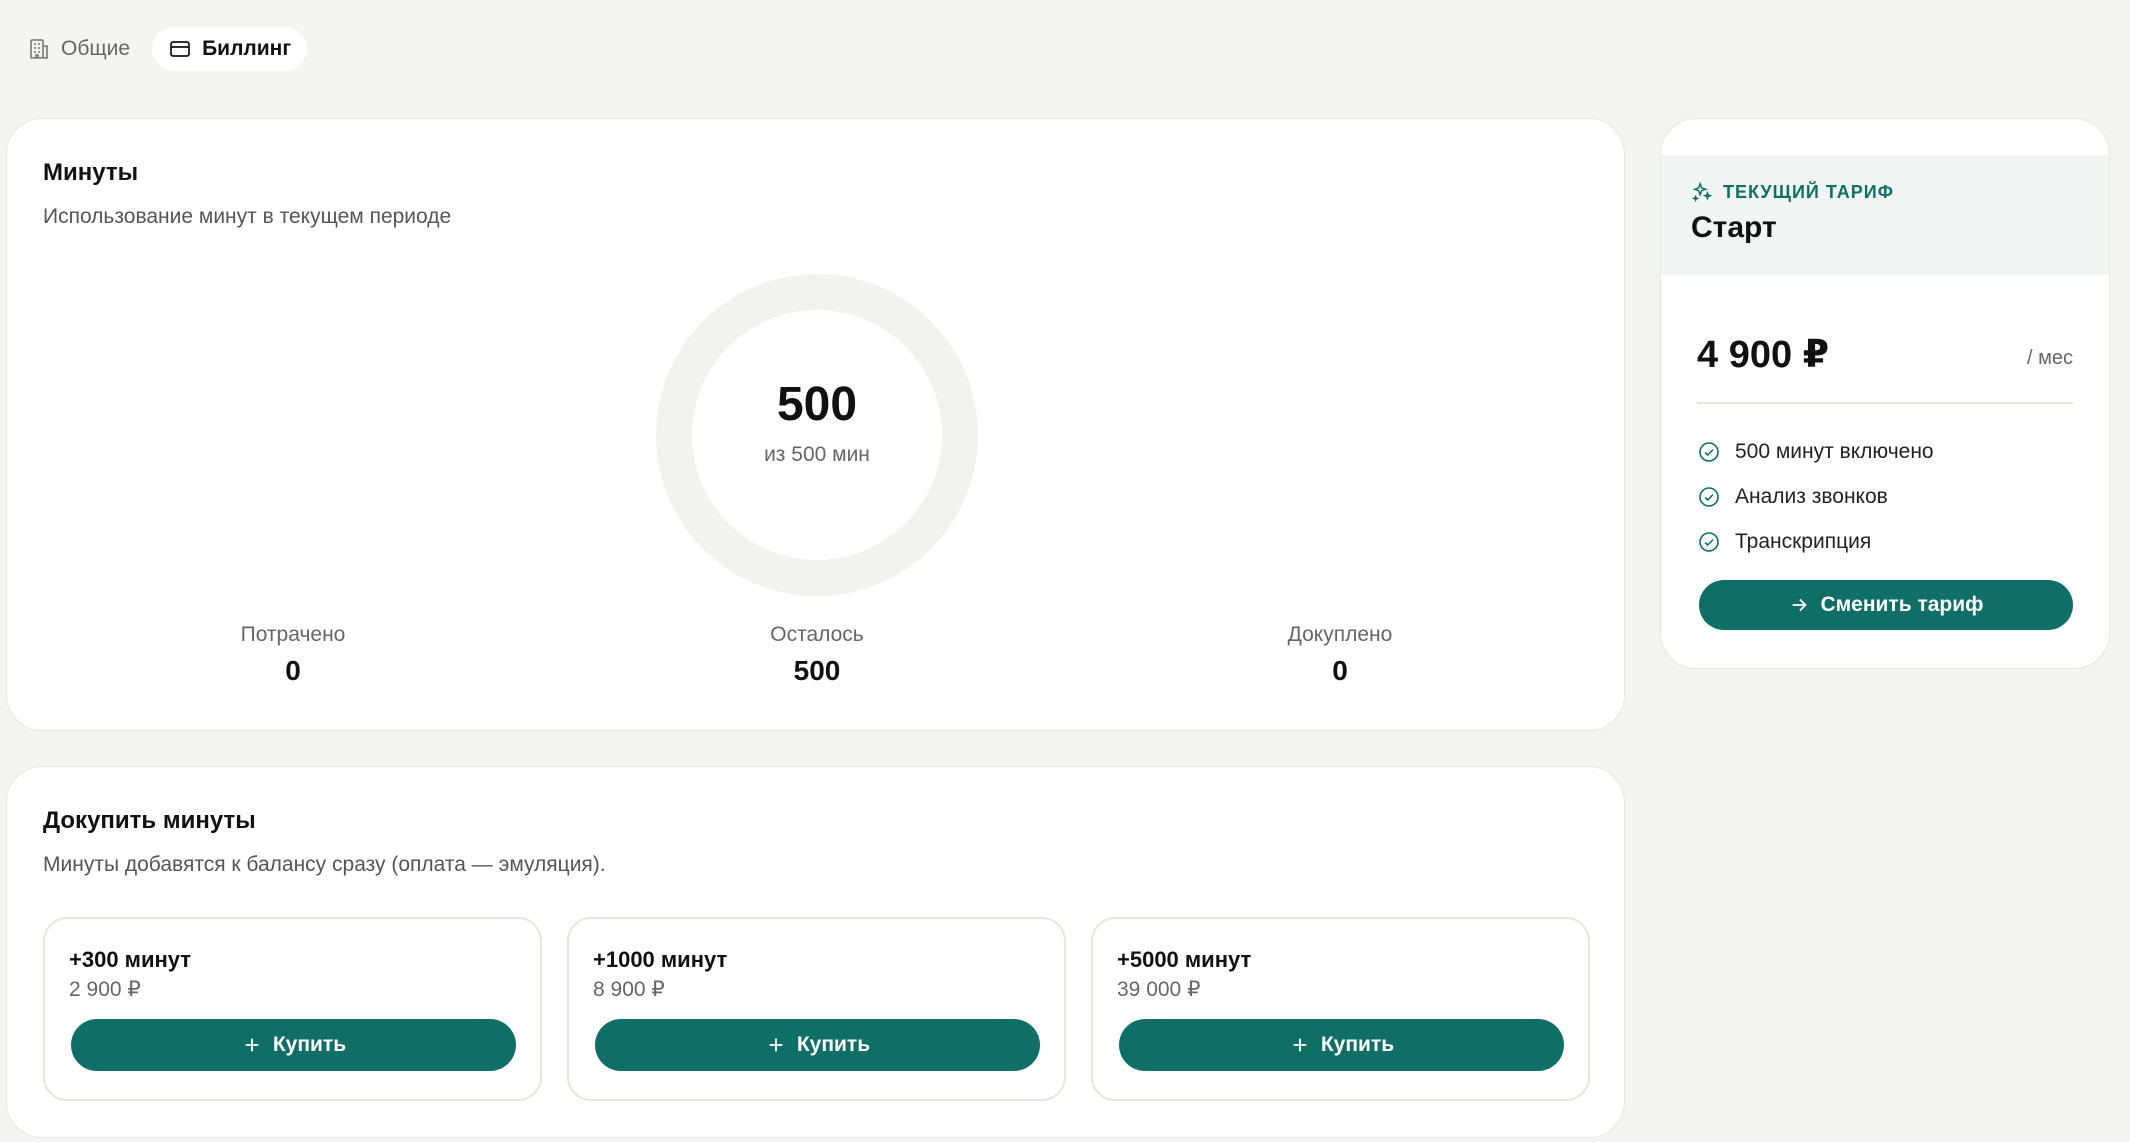 The height and width of the screenshot is (1142, 2130). I want to click on offer-price: 2 900 ₽, so click(105, 989).